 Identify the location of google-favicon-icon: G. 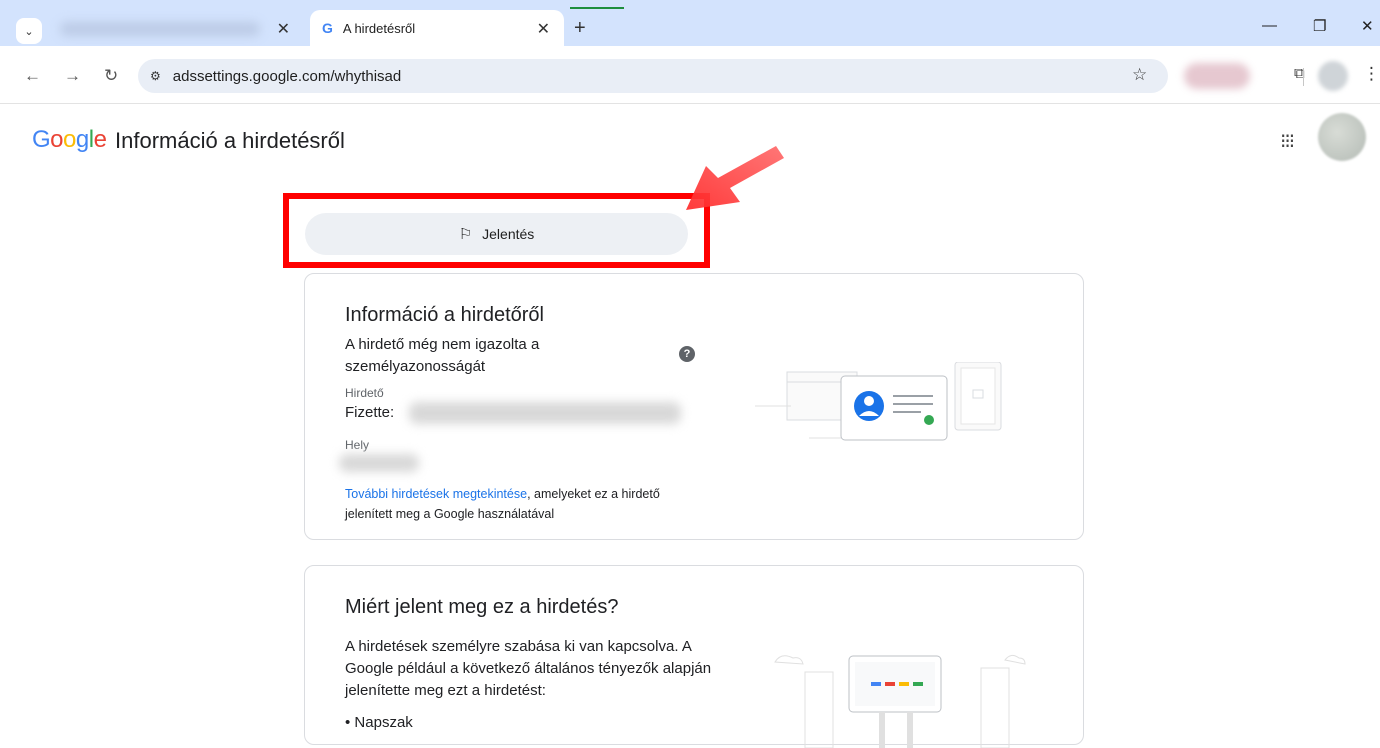
(327, 28).